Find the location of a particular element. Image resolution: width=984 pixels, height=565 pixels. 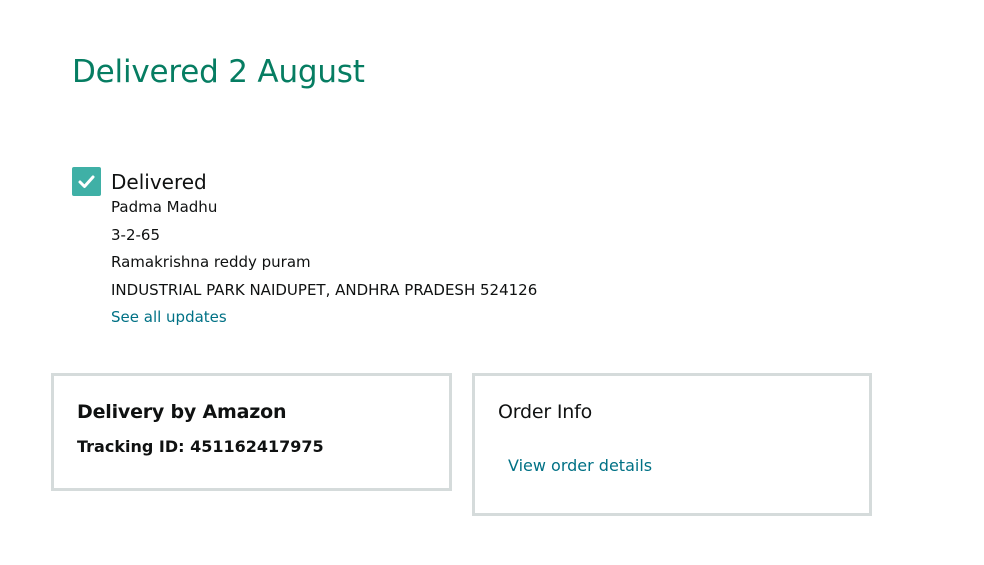

address-line-1: 3-2-65 is located at coordinates (135, 235).